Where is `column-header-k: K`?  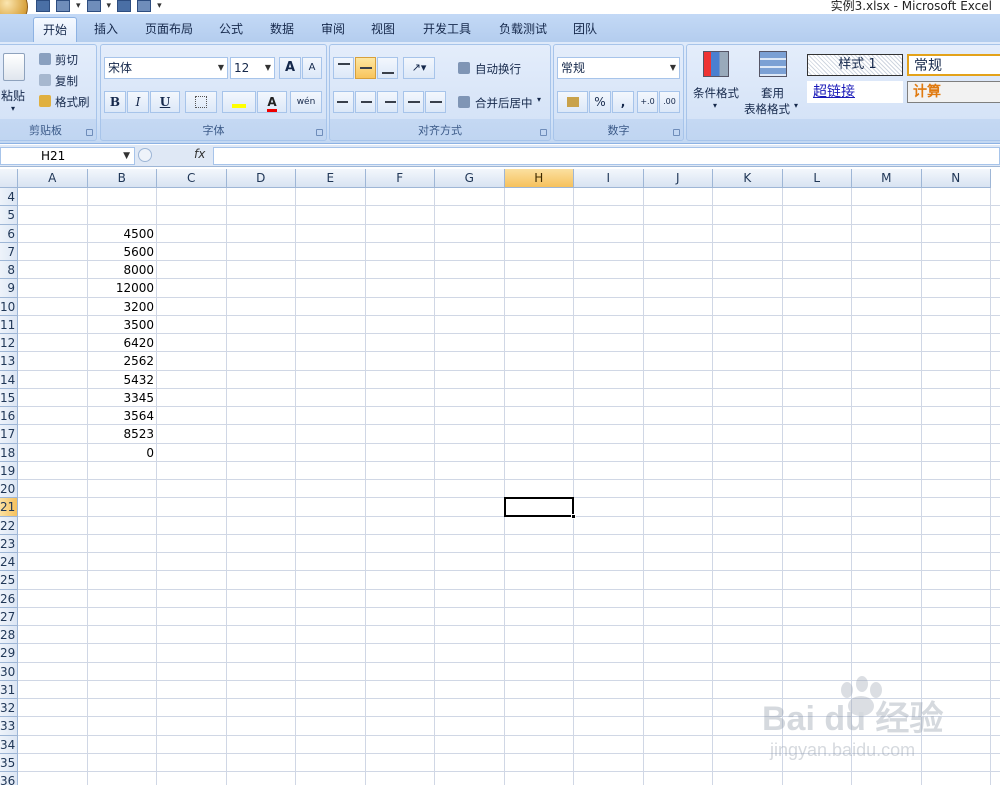 column-header-k: K is located at coordinates (748, 178).